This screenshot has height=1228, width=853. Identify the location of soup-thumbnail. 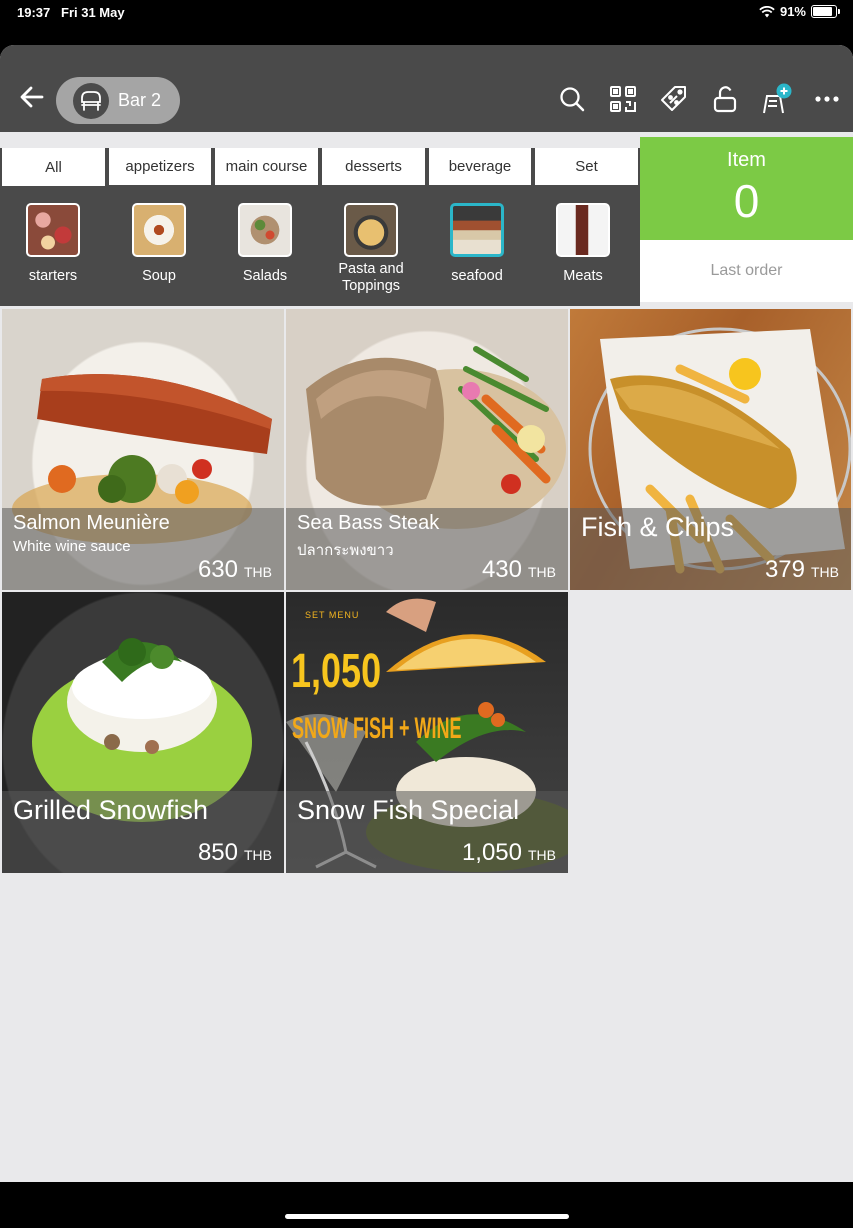
(159, 230).